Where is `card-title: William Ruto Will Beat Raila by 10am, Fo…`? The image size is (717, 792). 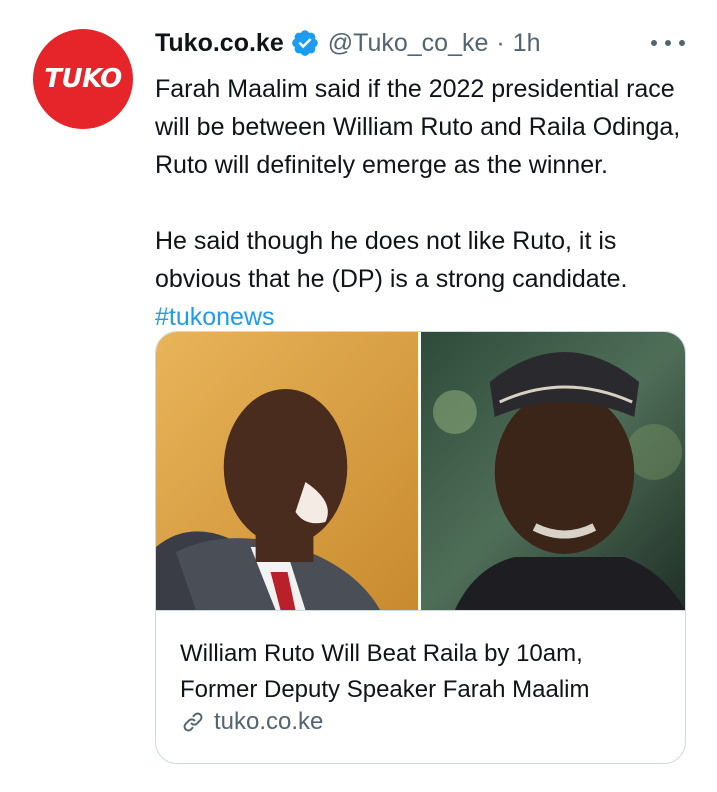
card-title: William Ruto Will Beat Raila by 10am, Fo… is located at coordinates (425, 672).